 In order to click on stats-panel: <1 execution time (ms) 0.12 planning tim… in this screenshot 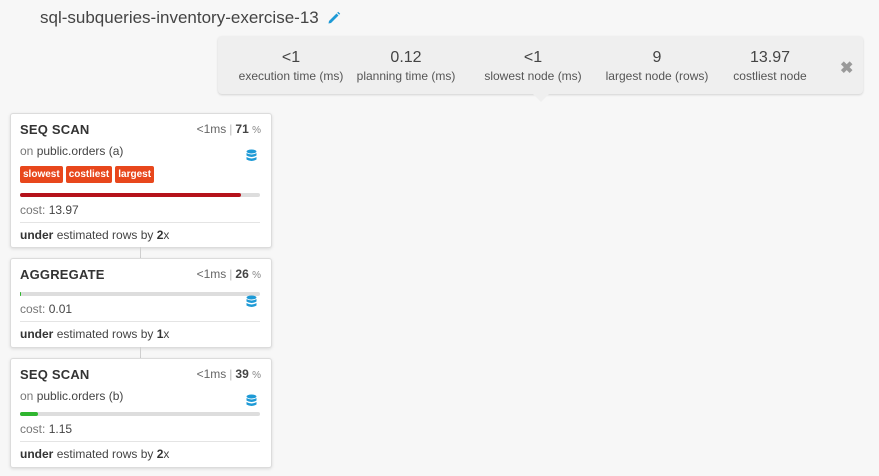, I will do `click(540, 65)`.